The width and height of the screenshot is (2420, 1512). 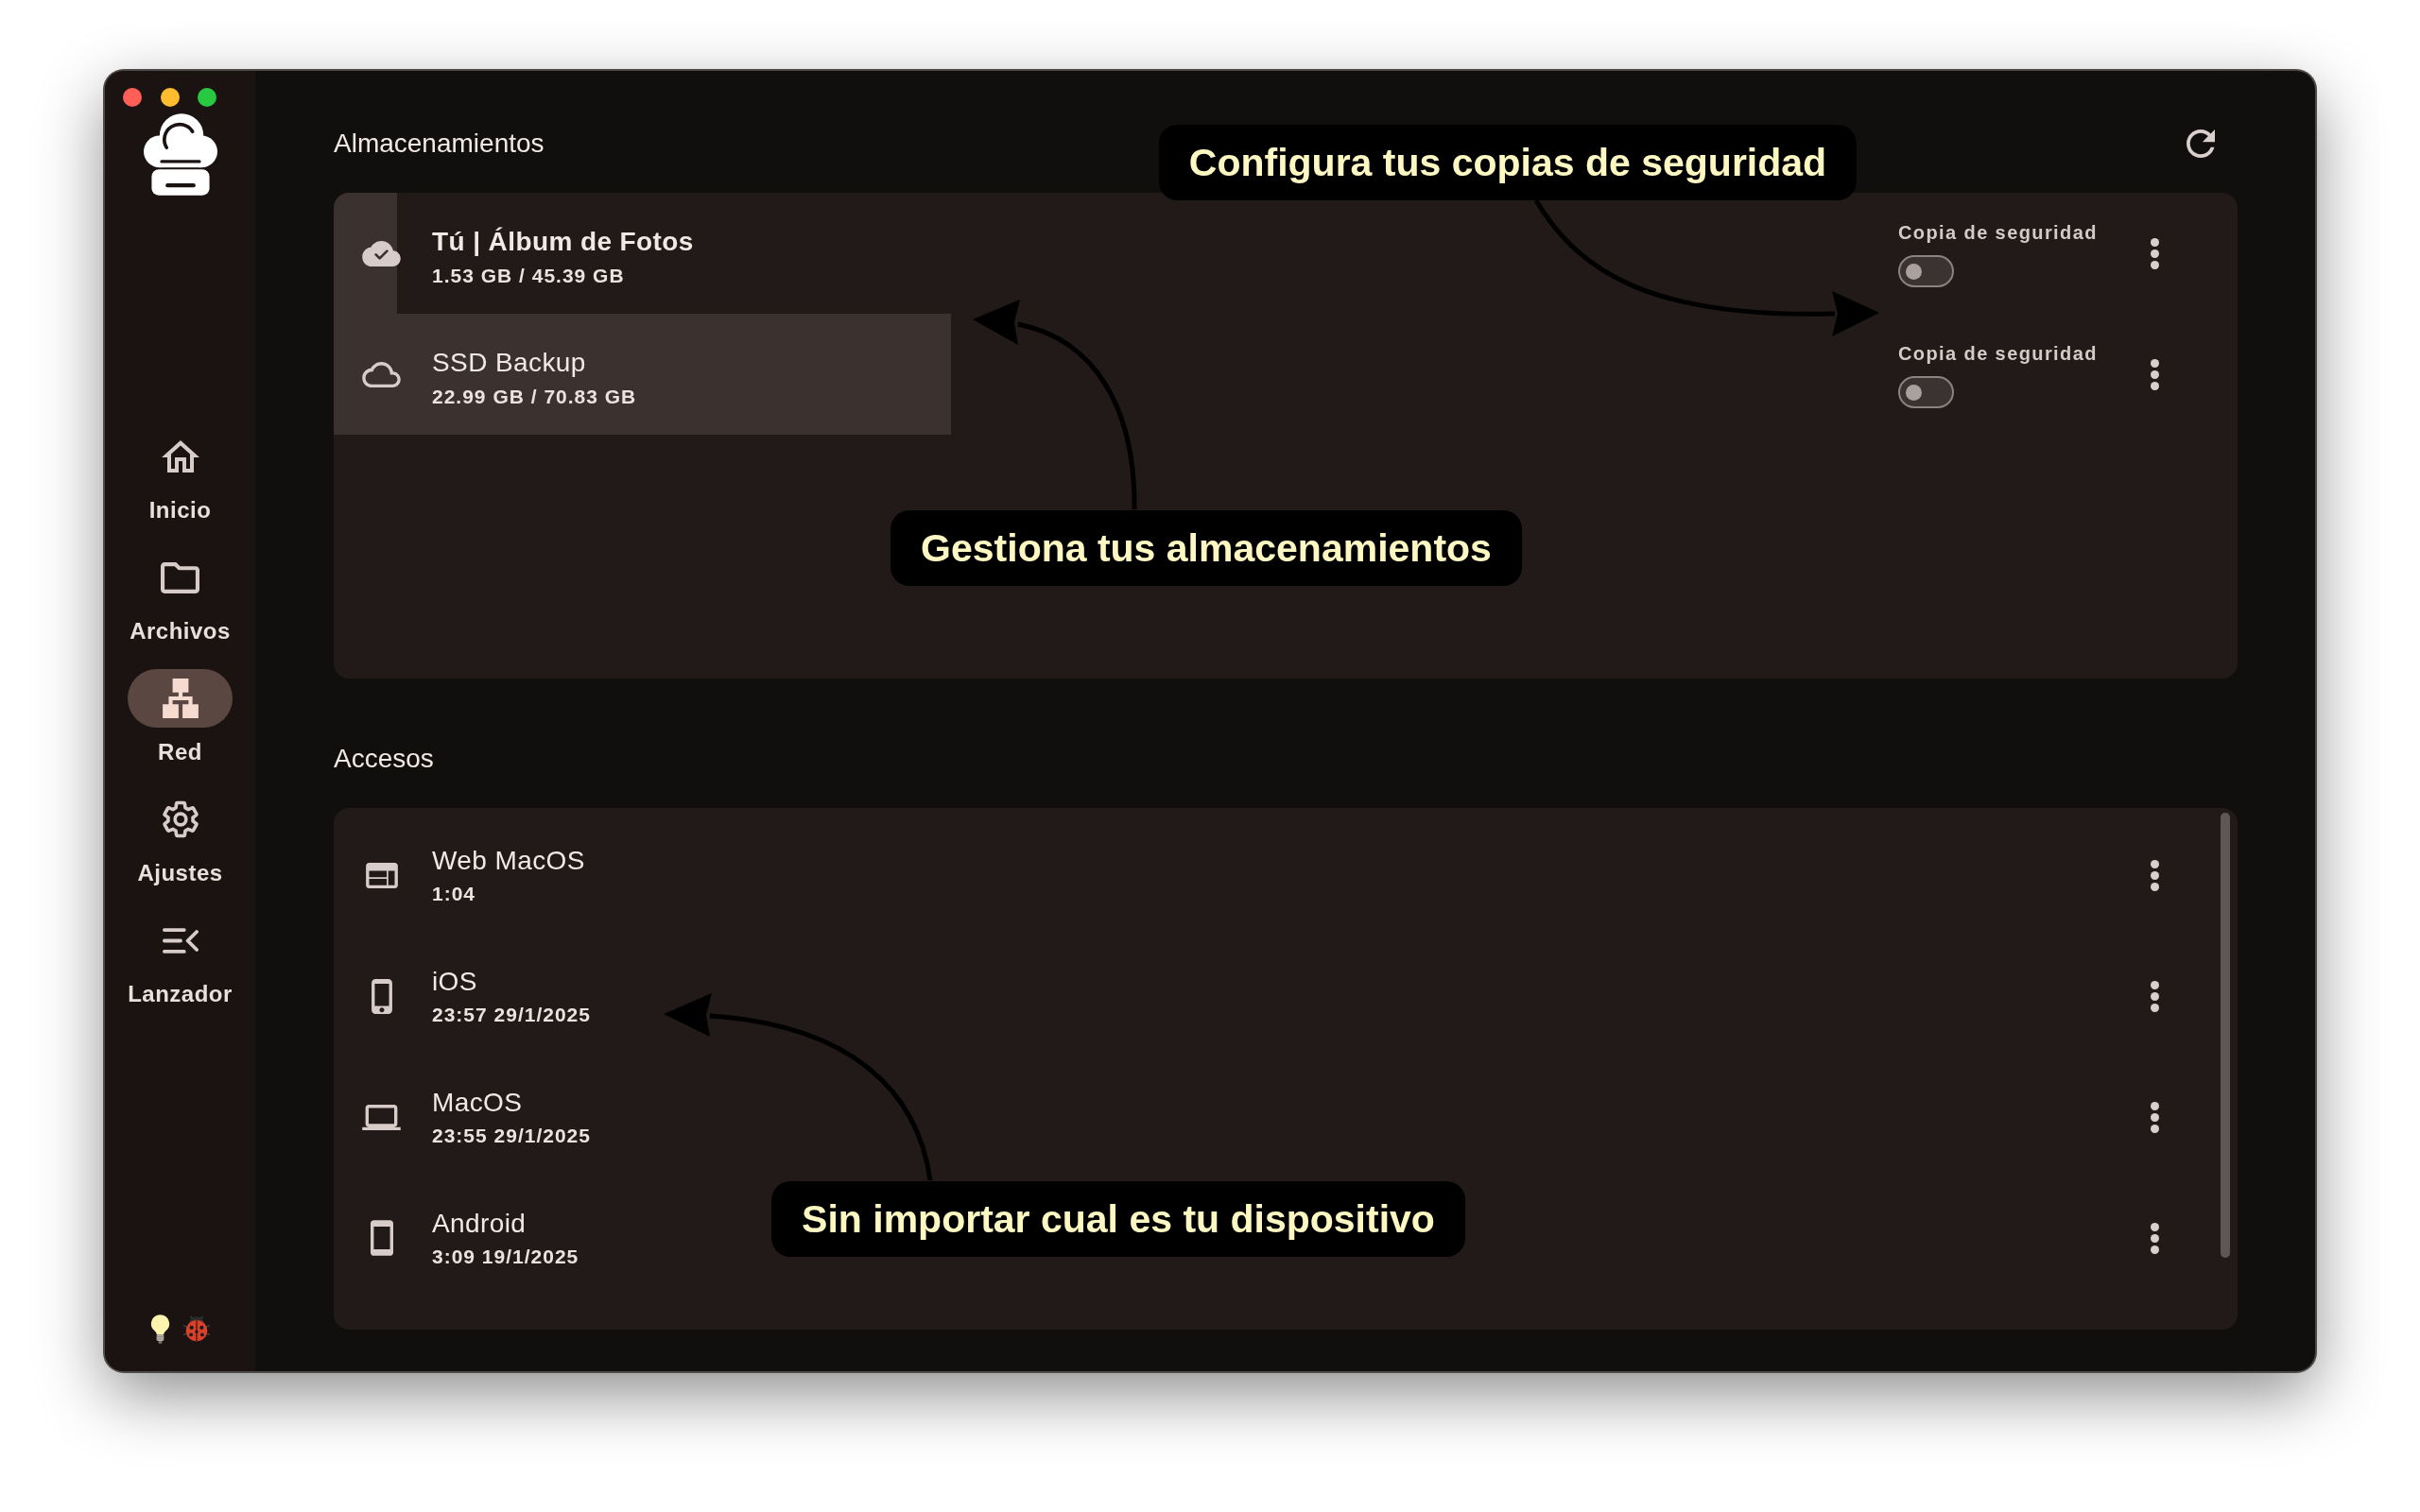 What do you see at coordinates (563, 242) in the screenshot?
I see `storage-name: Tú | Álbum de Fotos` at bounding box center [563, 242].